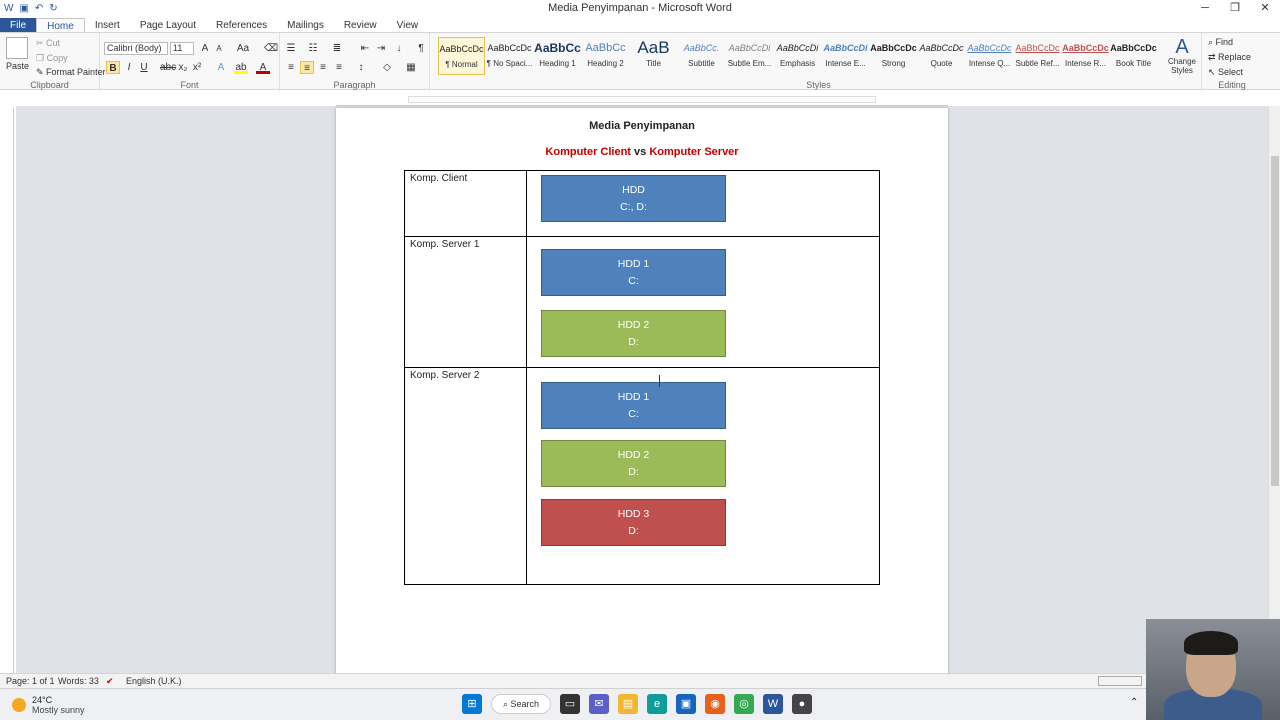 Image resolution: width=1280 pixels, height=720 pixels. Describe the element at coordinates (205, 48) in the screenshot. I see `grow-font-icon: A` at that location.